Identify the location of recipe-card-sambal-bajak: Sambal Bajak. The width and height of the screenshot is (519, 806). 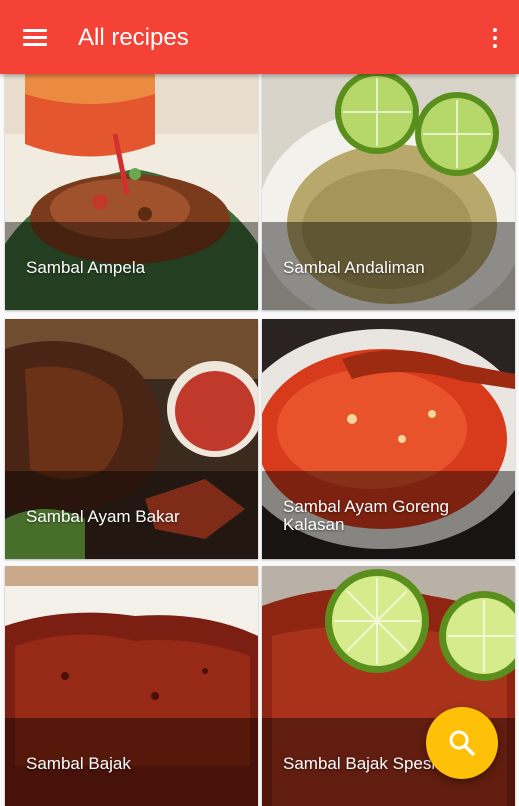
(131, 686).